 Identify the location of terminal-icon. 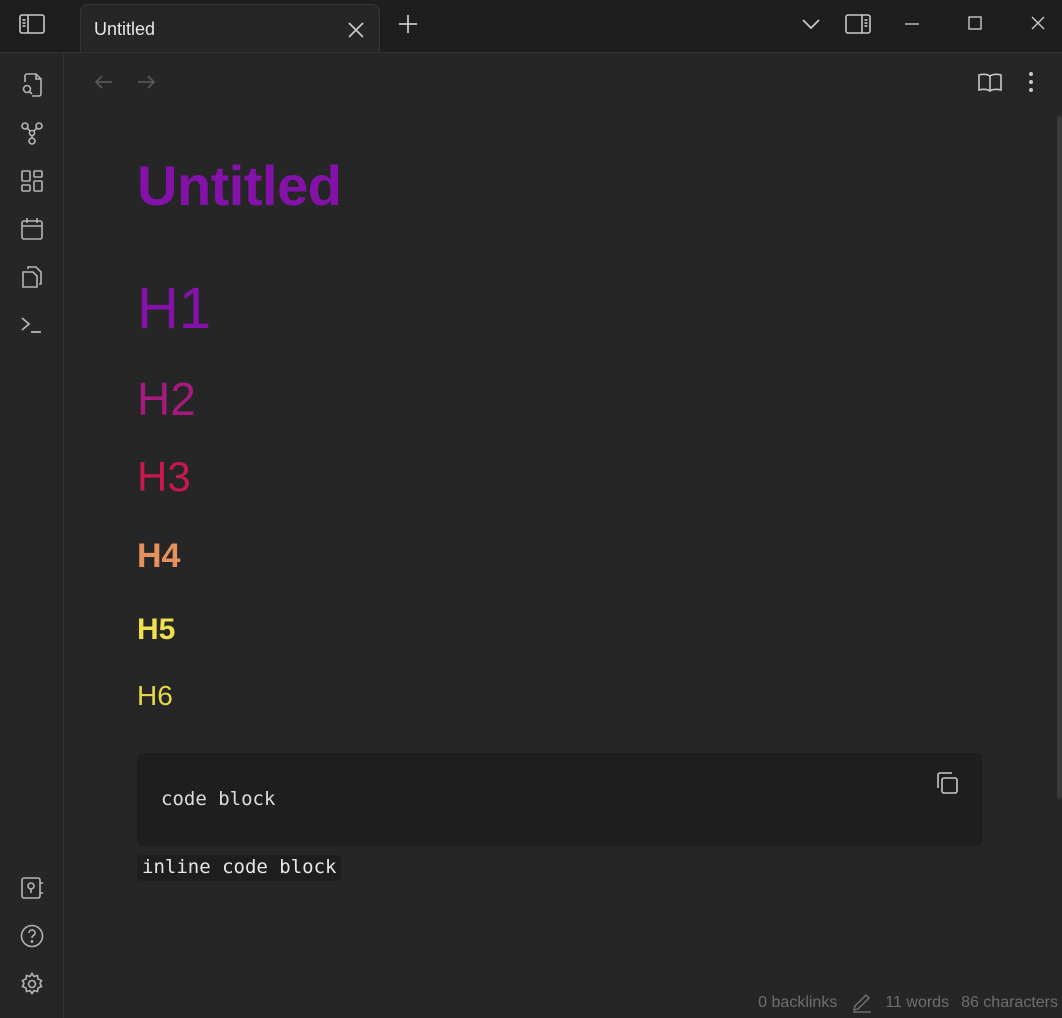
(32, 325).